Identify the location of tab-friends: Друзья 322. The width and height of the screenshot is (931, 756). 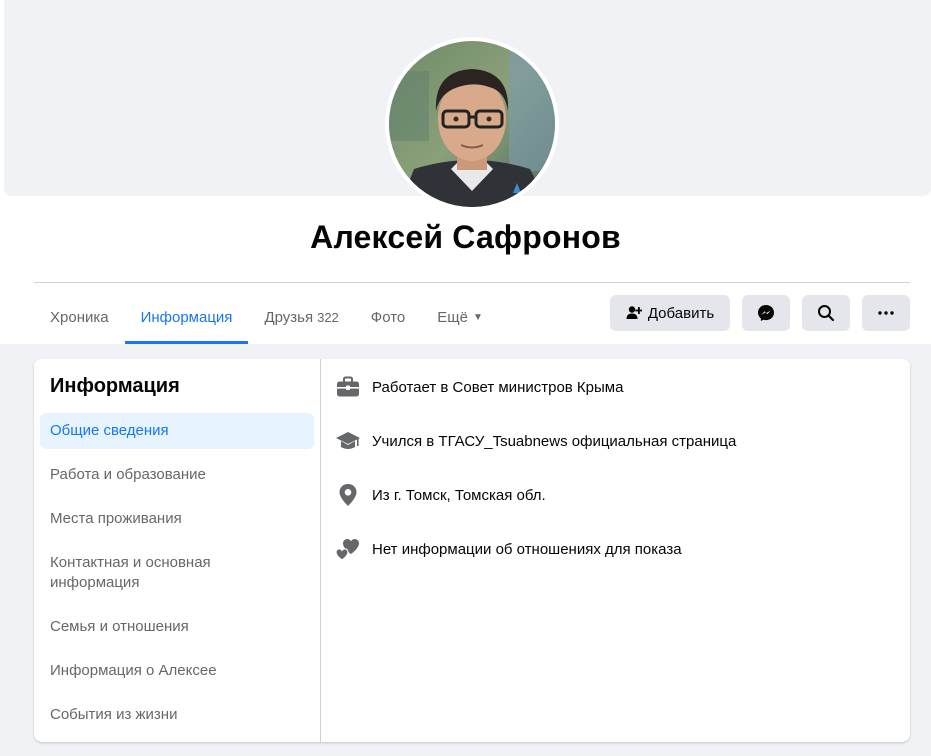
(301, 317).